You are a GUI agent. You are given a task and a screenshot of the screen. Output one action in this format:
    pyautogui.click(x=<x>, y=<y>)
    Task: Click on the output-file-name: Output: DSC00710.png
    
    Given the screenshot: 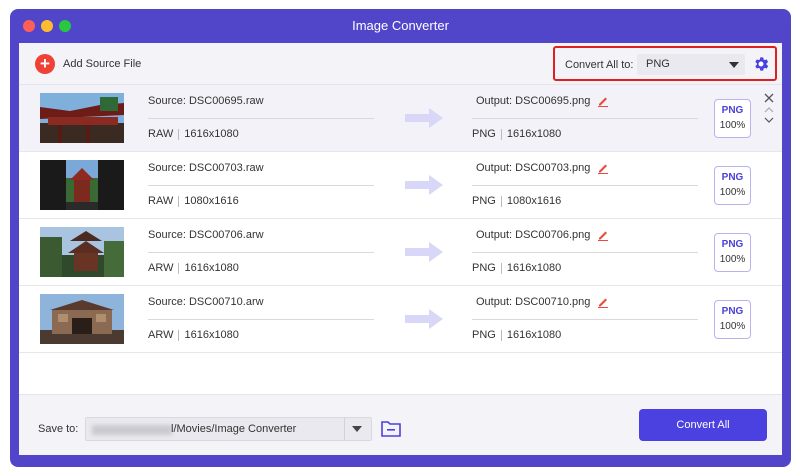 What is the action you would take?
    pyautogui.click(x=542, y=302)
    